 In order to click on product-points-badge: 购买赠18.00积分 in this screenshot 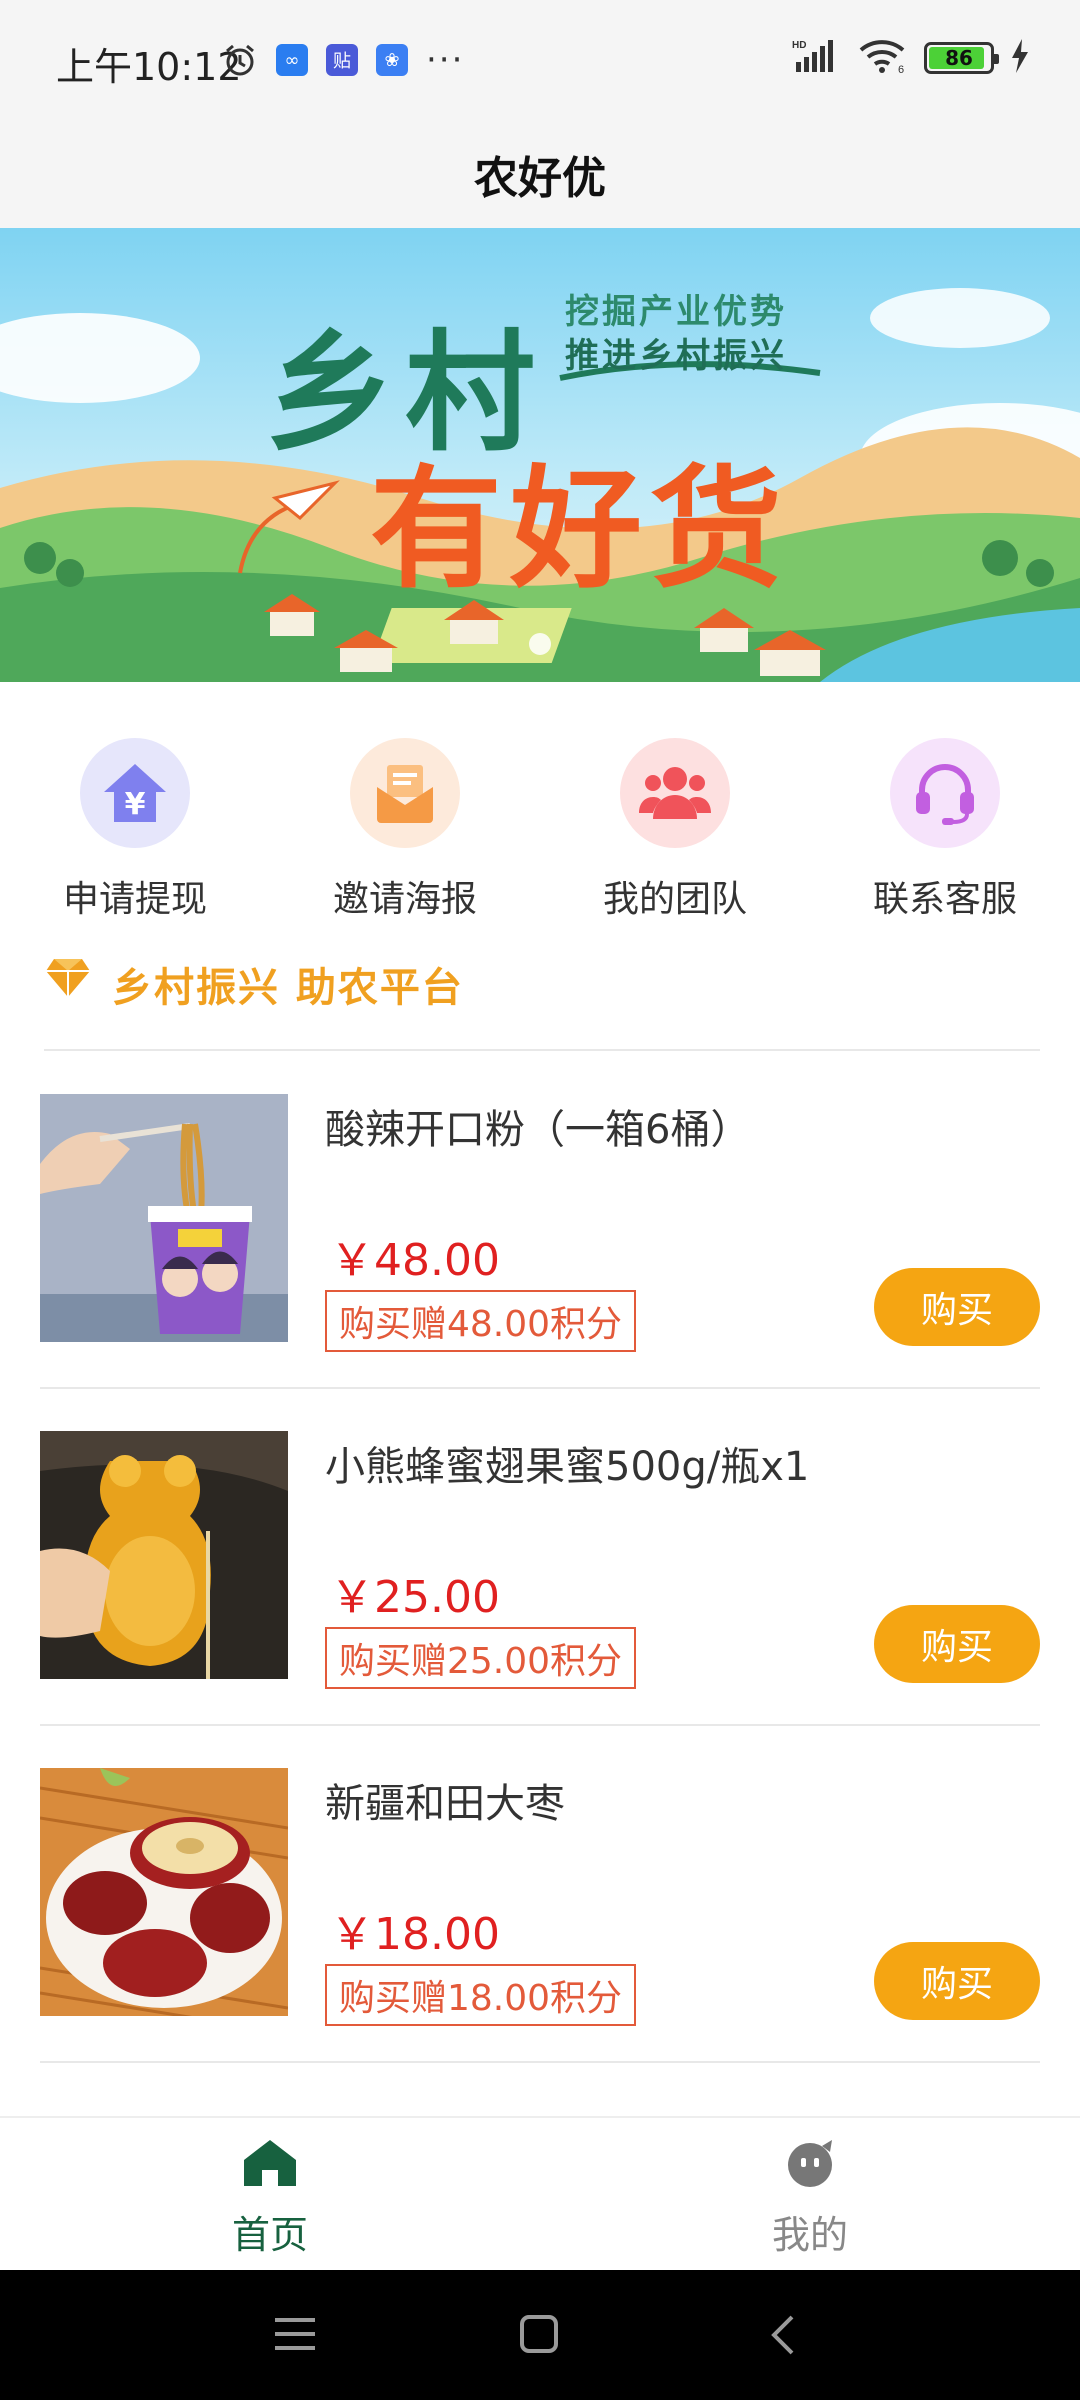, I will do `click(481, 1995)`.